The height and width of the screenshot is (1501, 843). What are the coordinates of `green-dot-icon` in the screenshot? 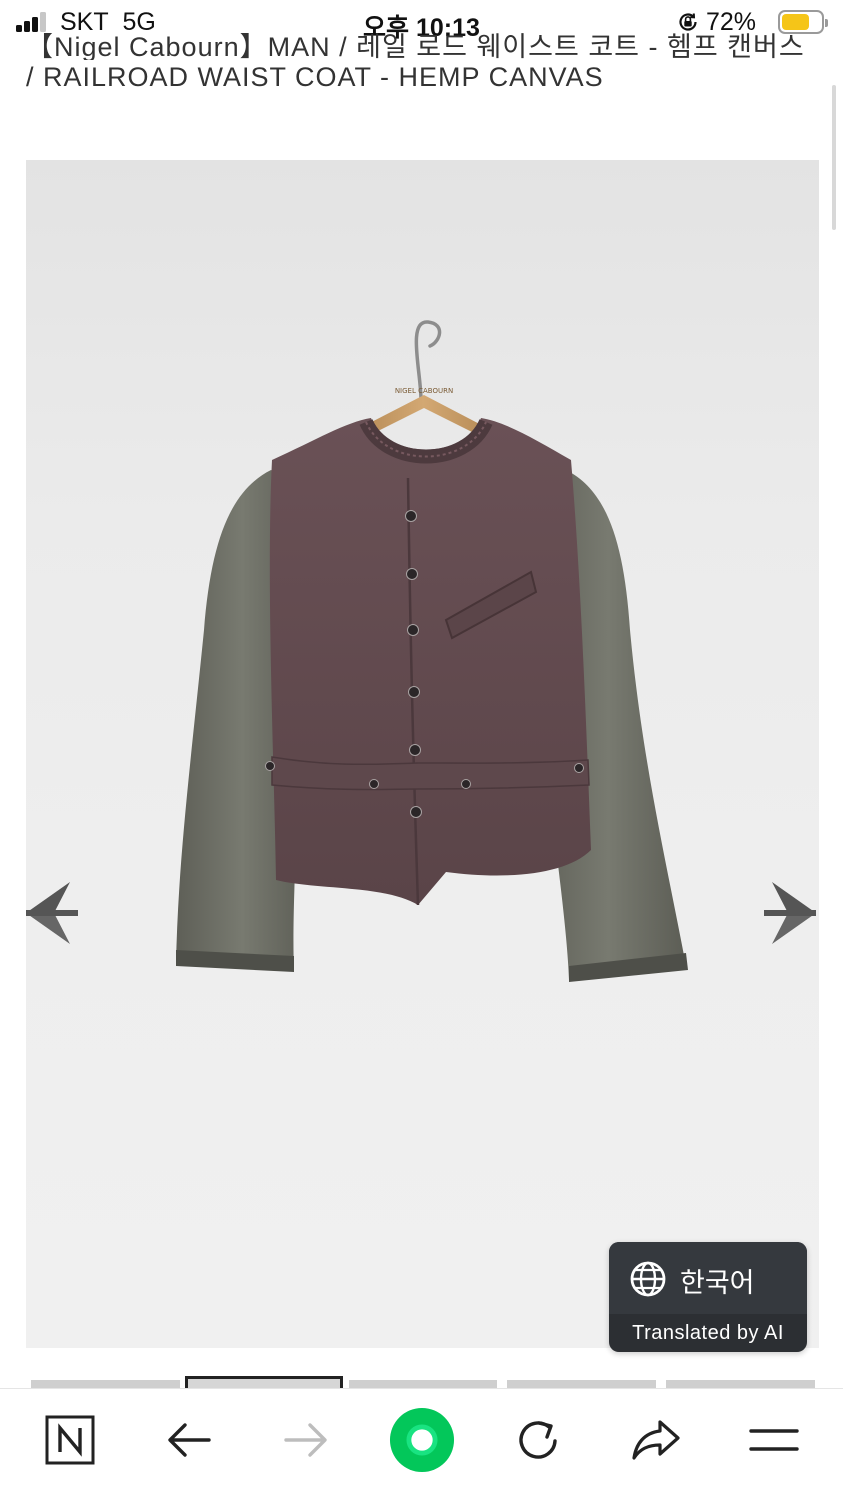 It's located at (422, 1440).